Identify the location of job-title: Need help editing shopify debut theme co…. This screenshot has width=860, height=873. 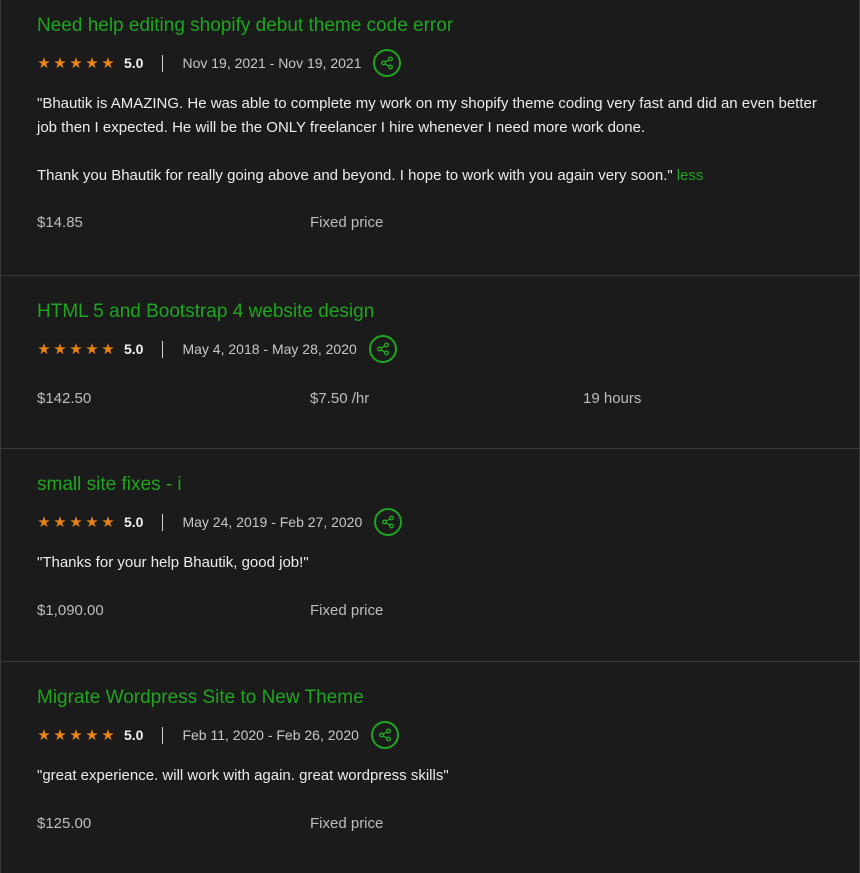
(245, 26).